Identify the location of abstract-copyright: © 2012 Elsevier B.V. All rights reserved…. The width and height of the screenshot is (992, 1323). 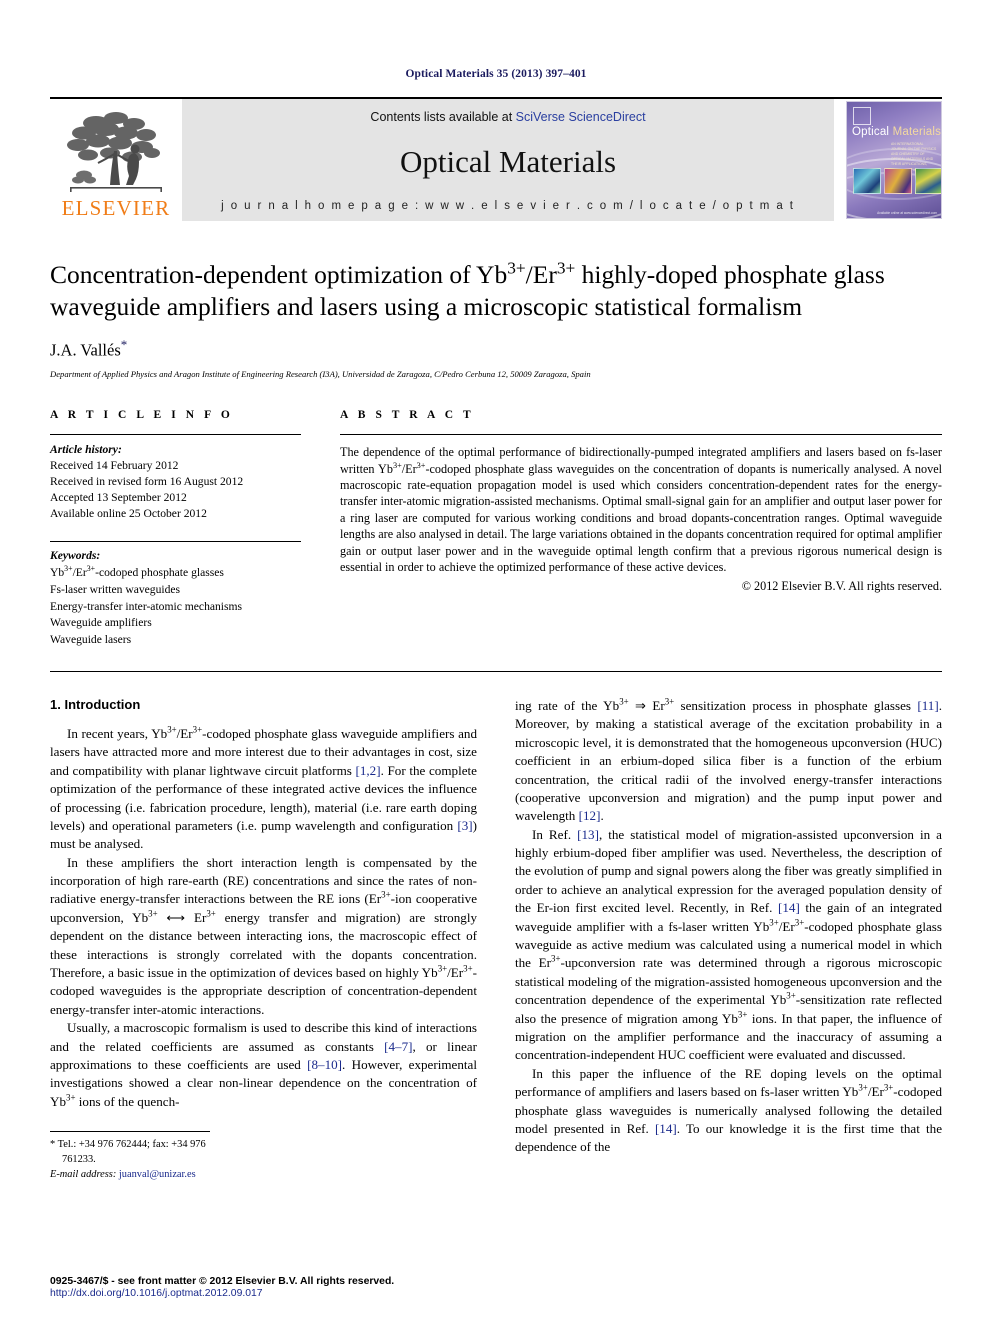
(841, 585).